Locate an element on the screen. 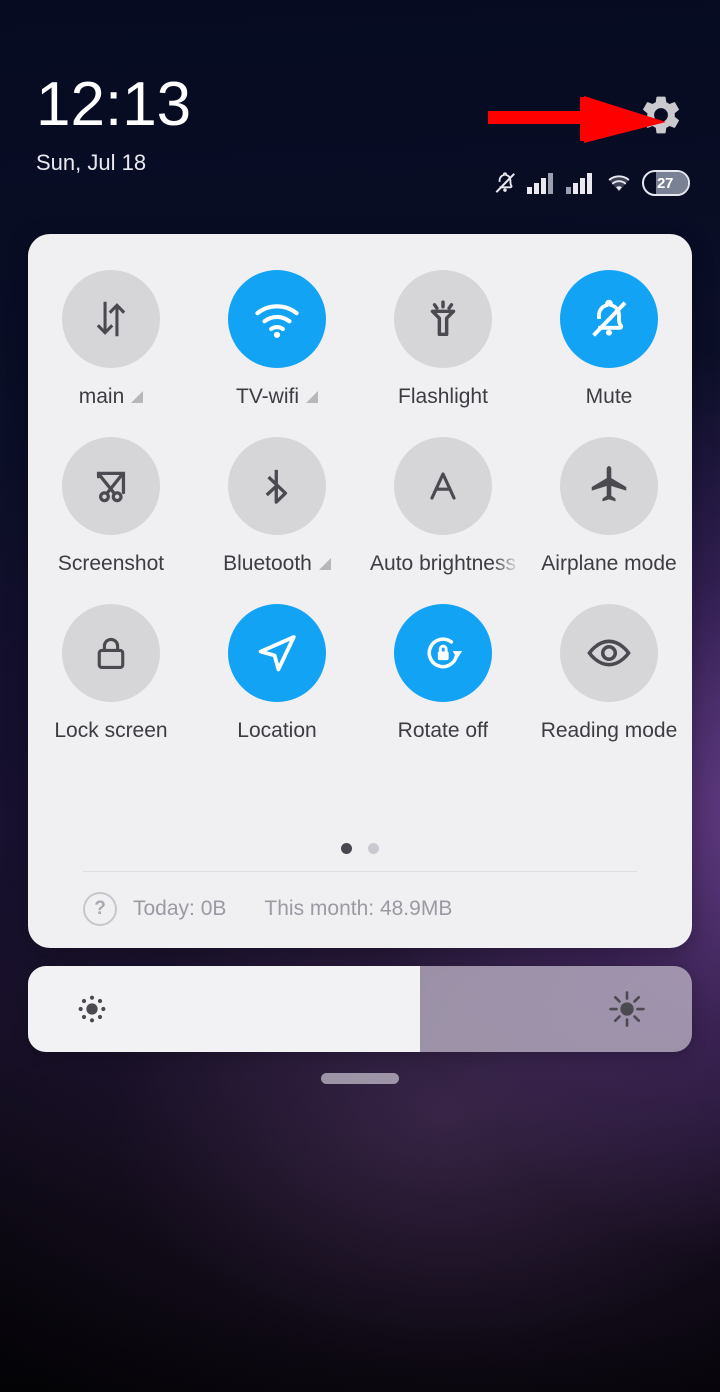 The height and width of the screenshot is (1392, 720). tile-tv-wifi-expander-icon is located at coordinates (312, 397).